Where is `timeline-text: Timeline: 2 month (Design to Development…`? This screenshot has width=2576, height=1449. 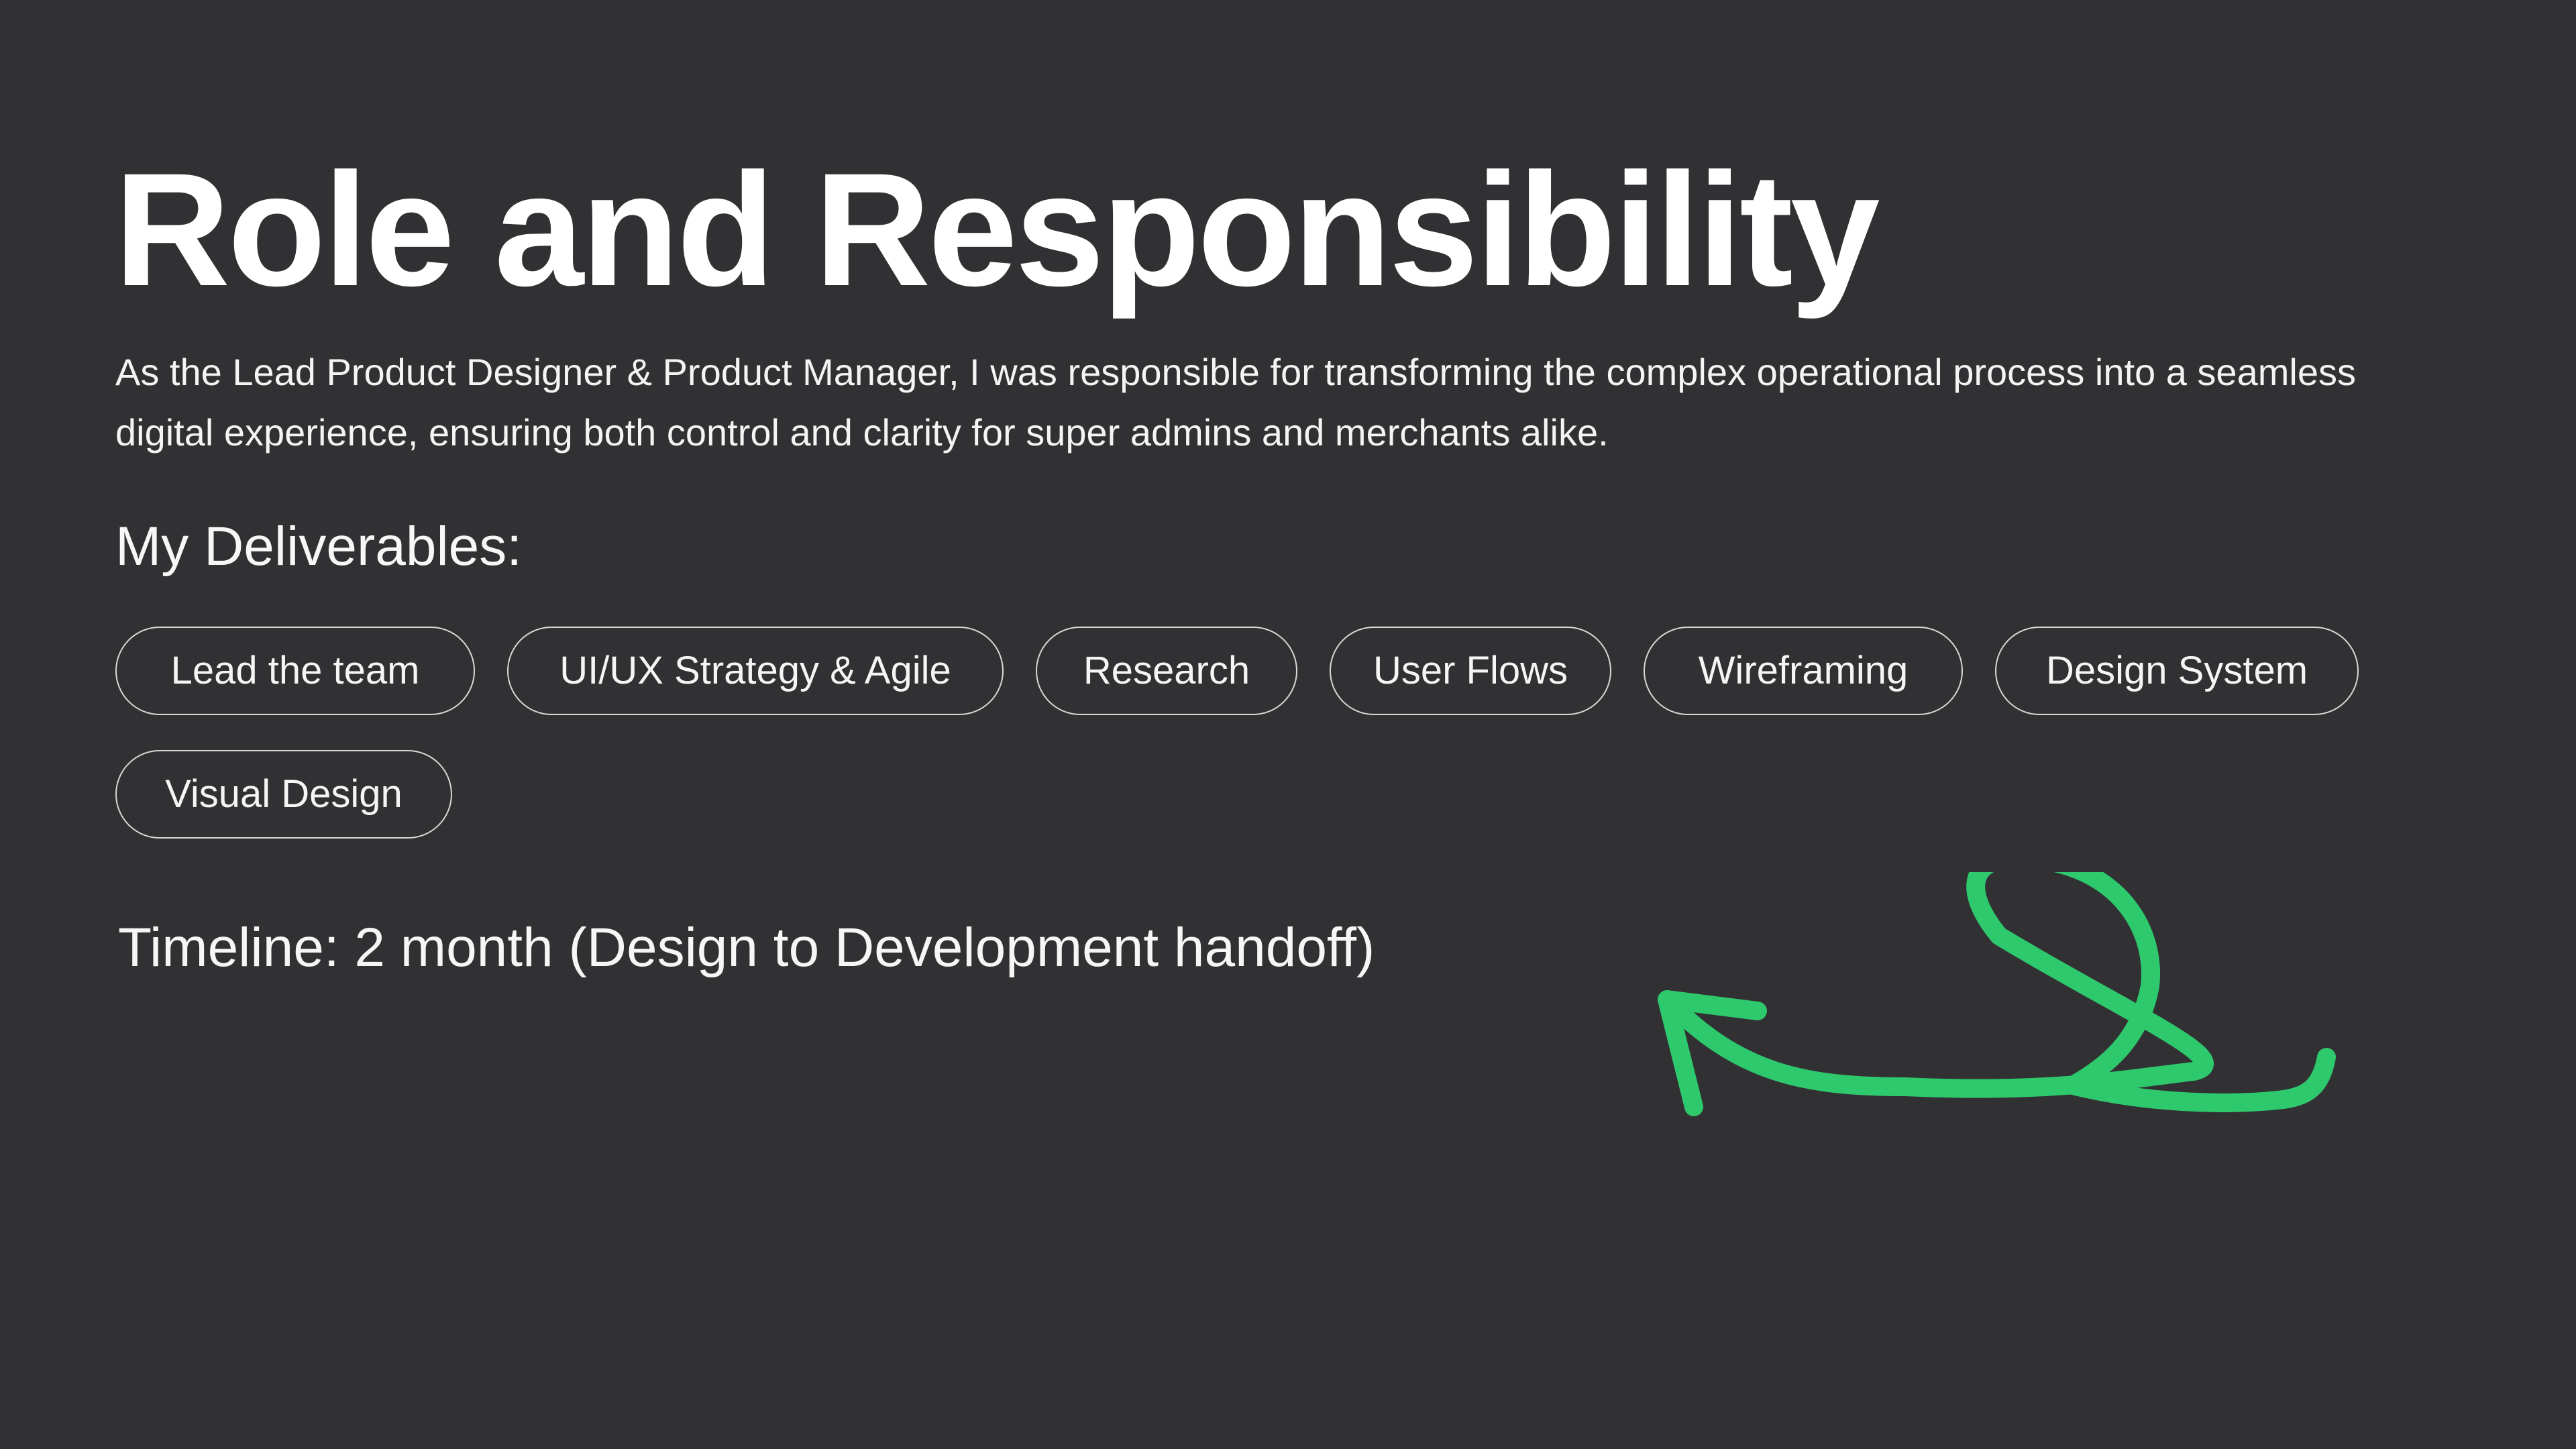 timeline-text: Timeline: 2 month (Design to Development… is located at coordinates (746, 947).